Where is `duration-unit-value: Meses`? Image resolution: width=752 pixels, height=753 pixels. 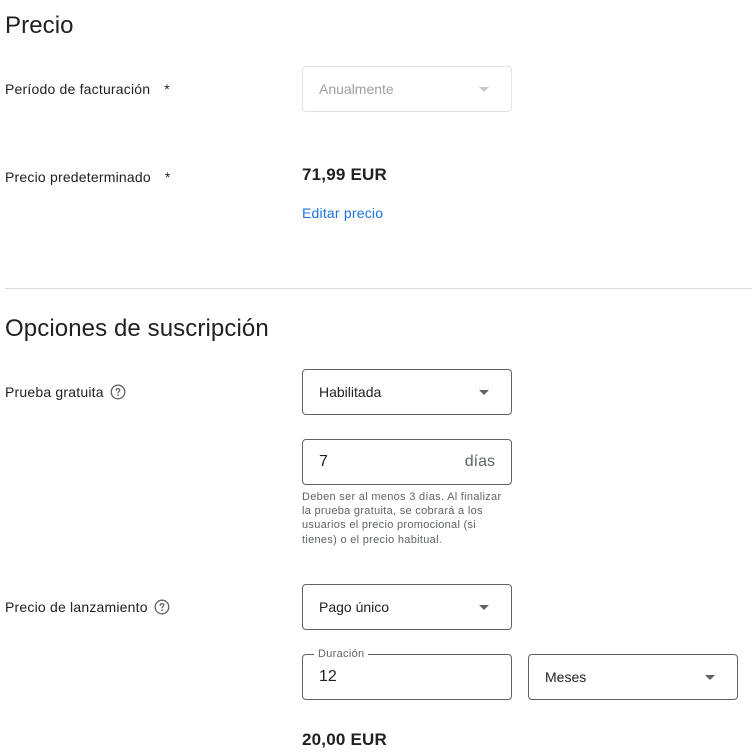
duration-unit-value: Meses is located at coordinates (566, 677).